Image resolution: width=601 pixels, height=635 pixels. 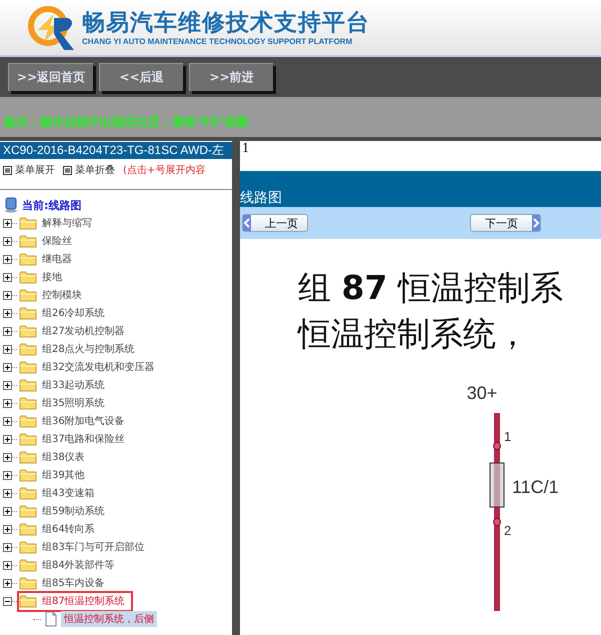 I want to click on tree-item: 控制模块, so click(x=62, y=295).